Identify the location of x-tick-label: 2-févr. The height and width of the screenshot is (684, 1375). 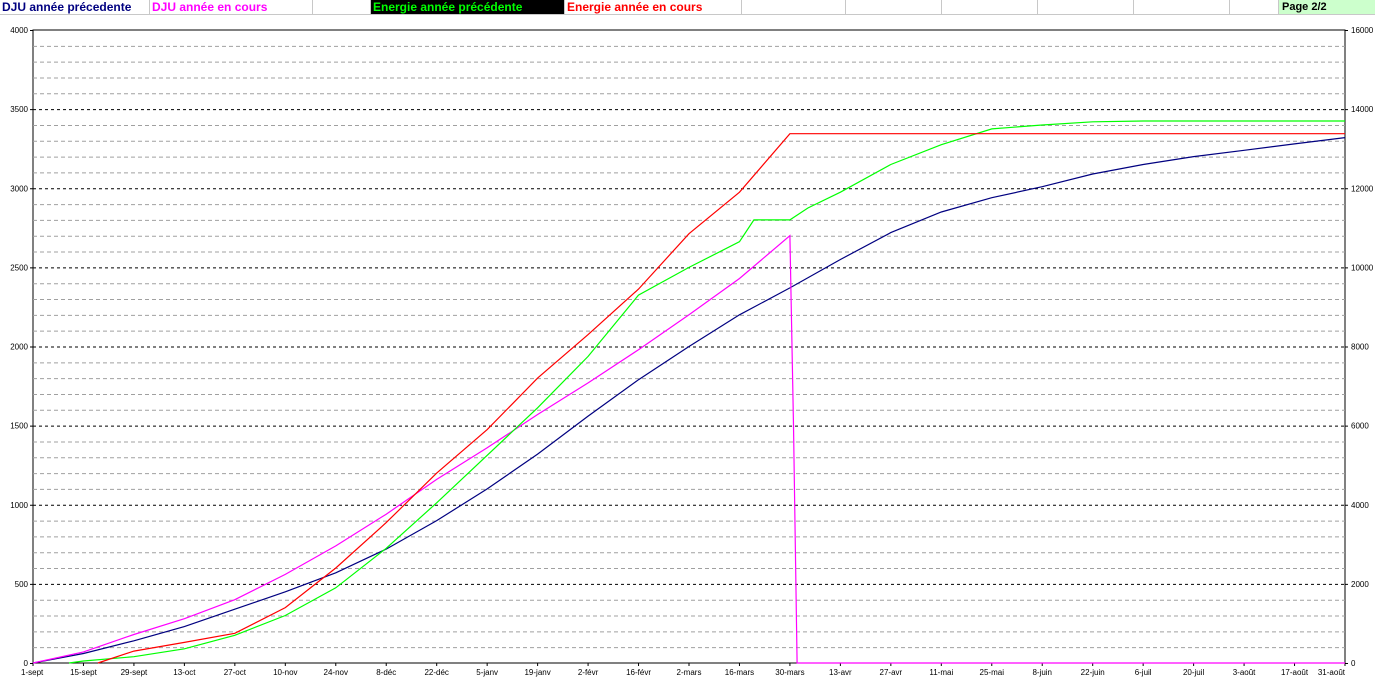
(588, 672).